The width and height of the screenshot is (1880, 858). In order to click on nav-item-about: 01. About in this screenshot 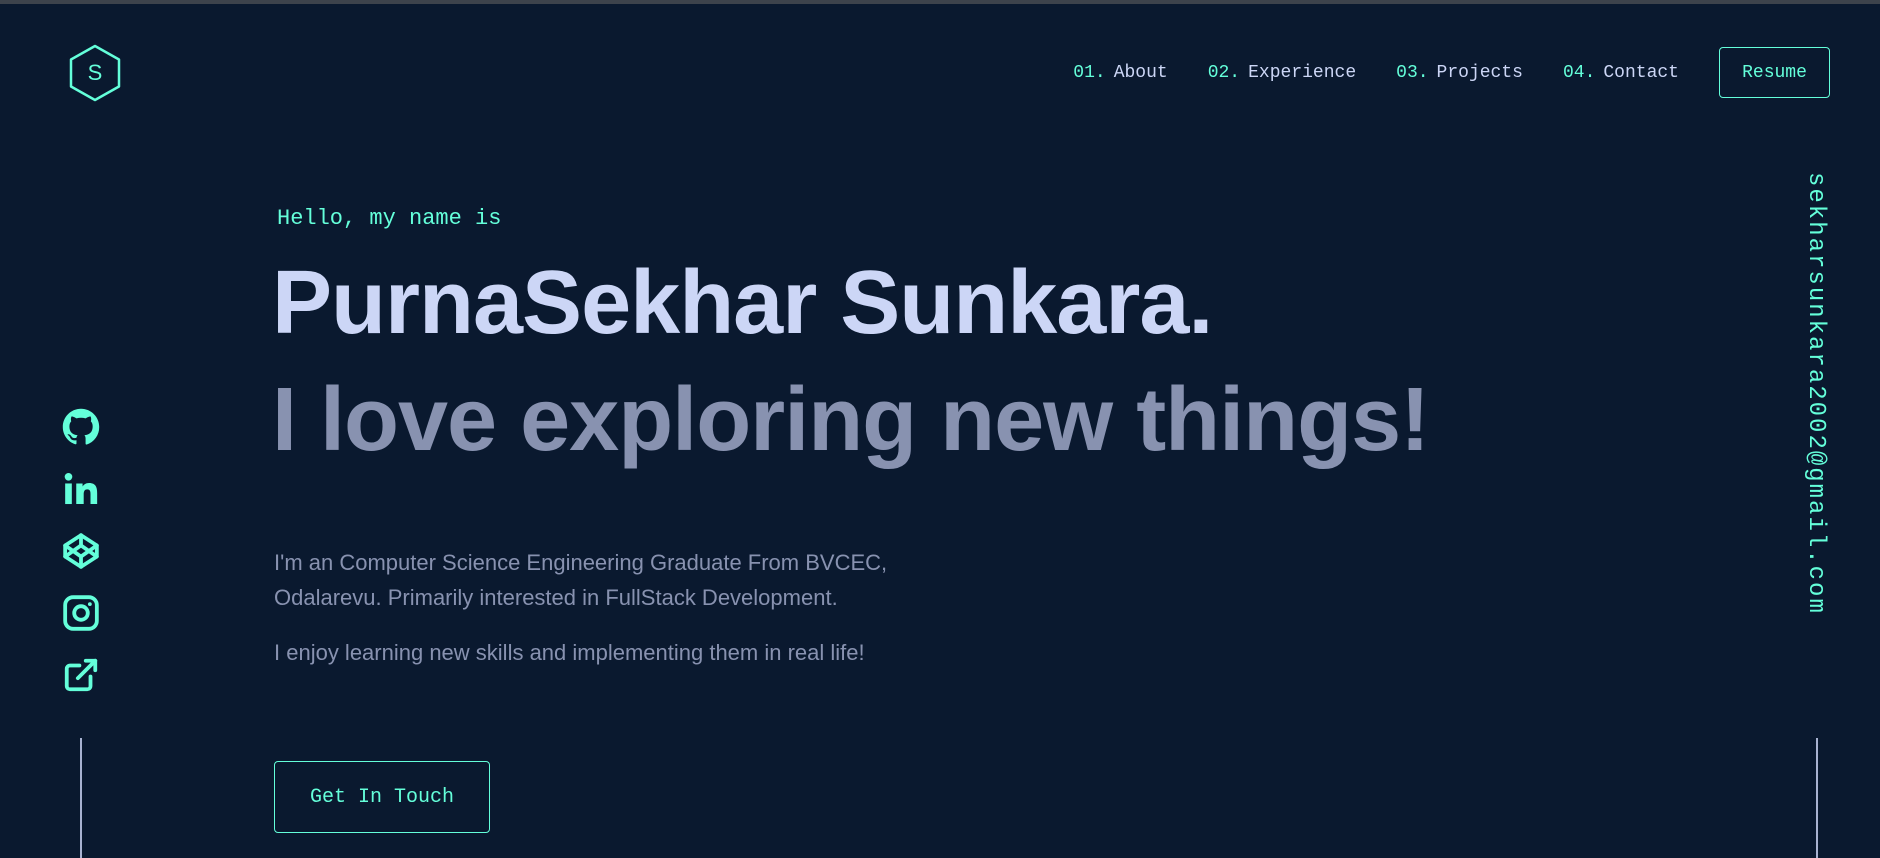, I will do `click(1120, 73)`.